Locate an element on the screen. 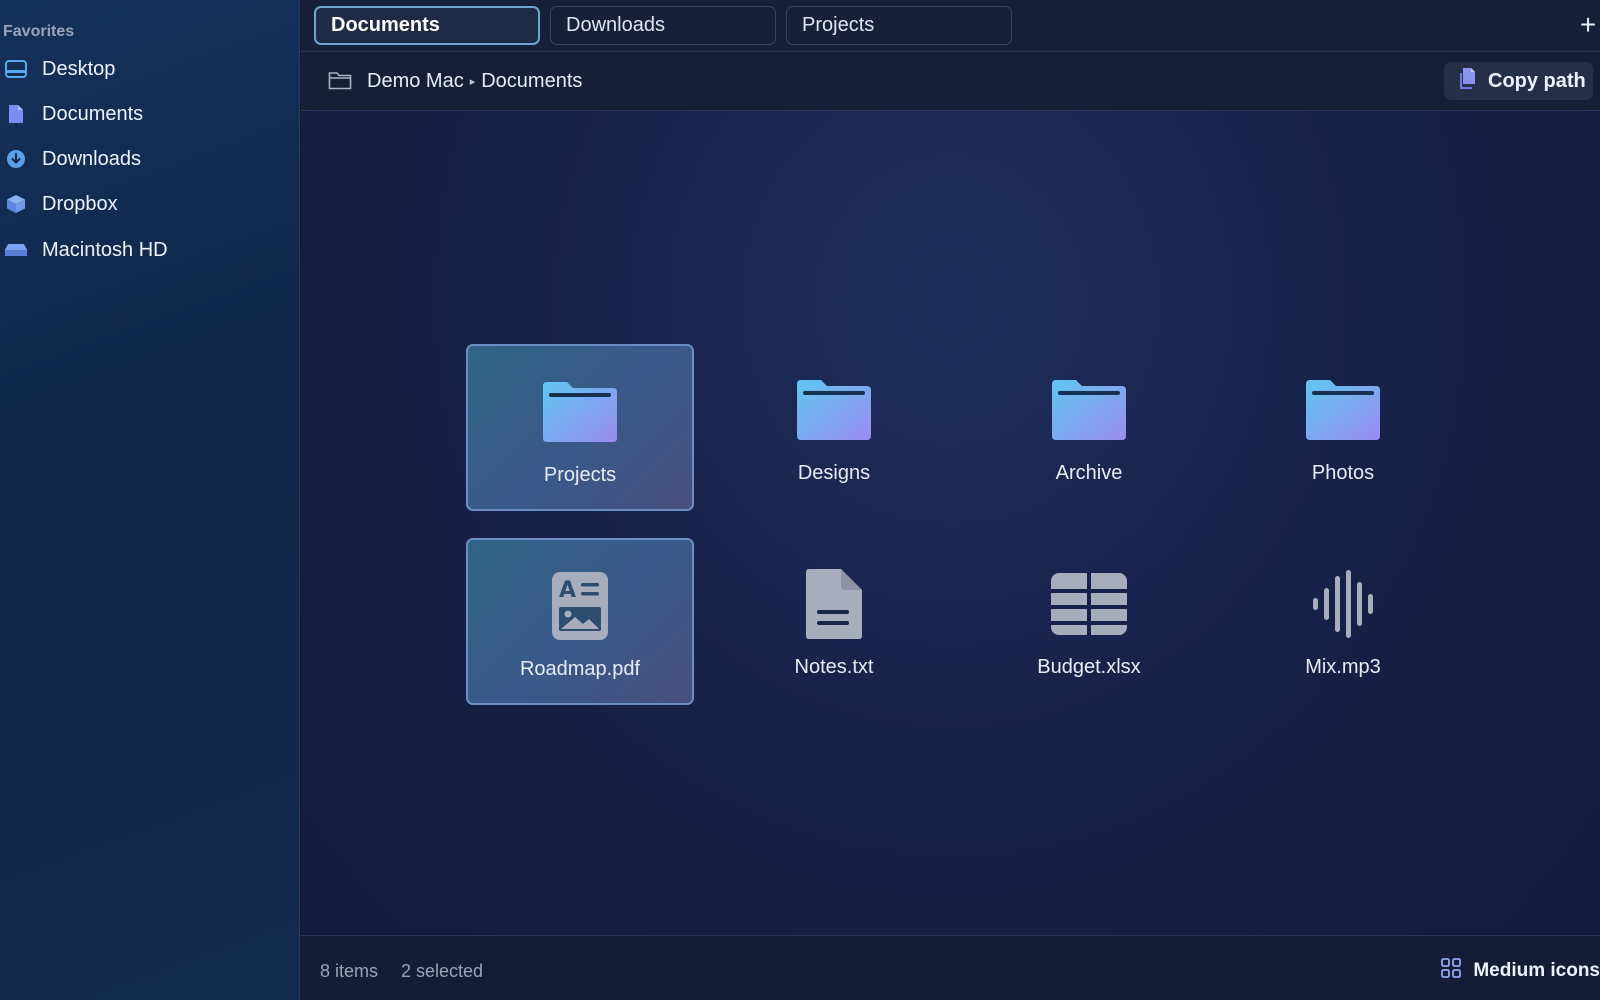 Image resolution: width=1600 pixels, height=1000 pixels. dropbox-icon is located at coordinates (16, 204).